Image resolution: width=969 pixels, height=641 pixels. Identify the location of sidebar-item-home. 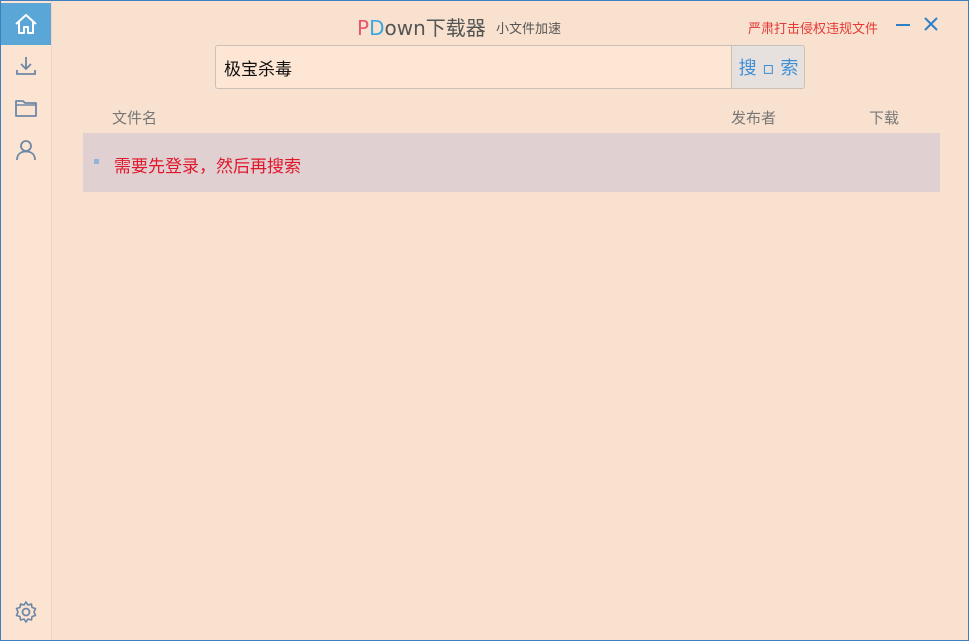
(26, 24).